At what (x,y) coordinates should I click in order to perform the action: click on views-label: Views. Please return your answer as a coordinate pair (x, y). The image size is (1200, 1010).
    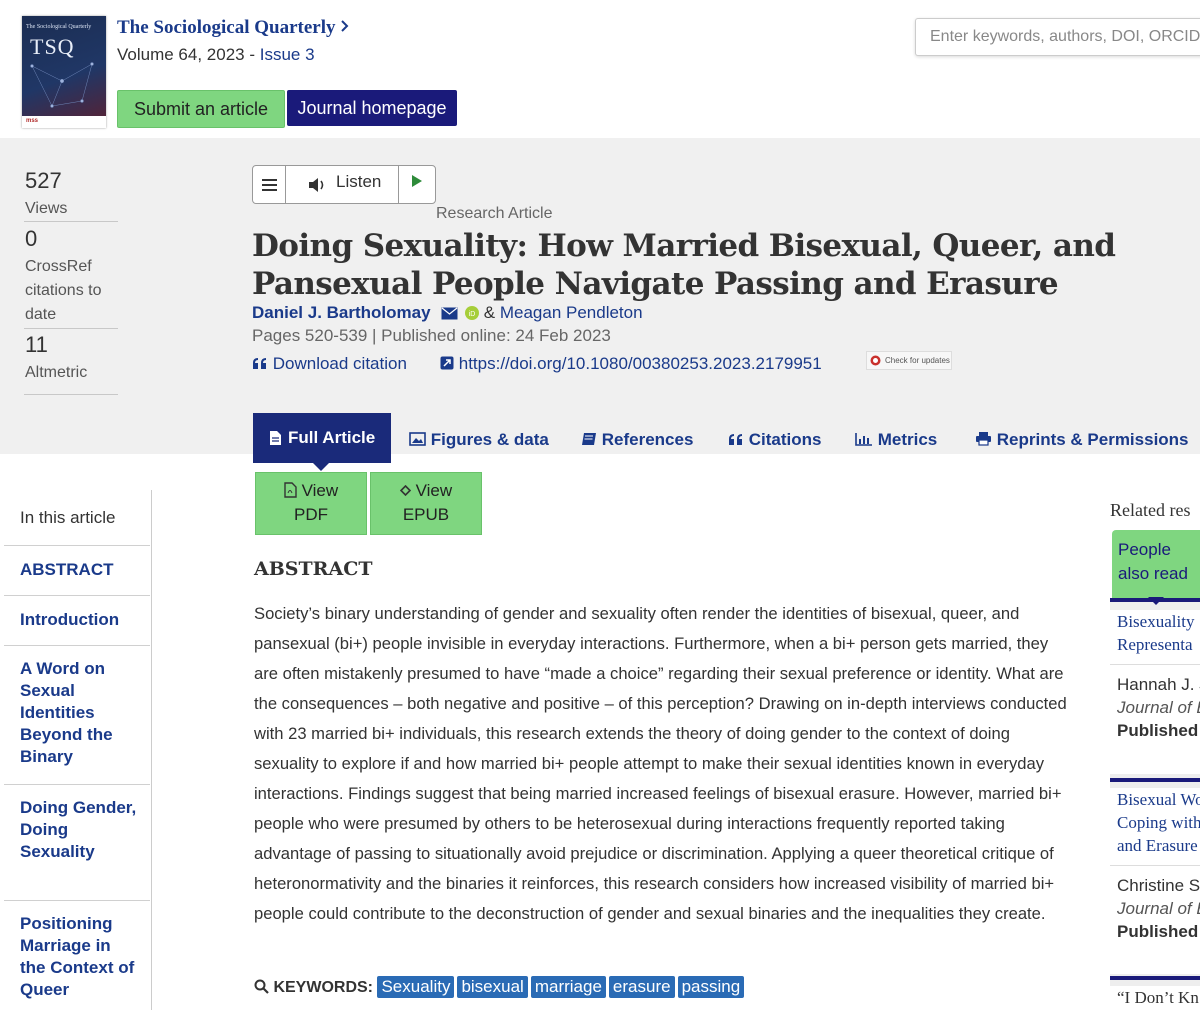
    Looking at the image, I should click on (46, 208).